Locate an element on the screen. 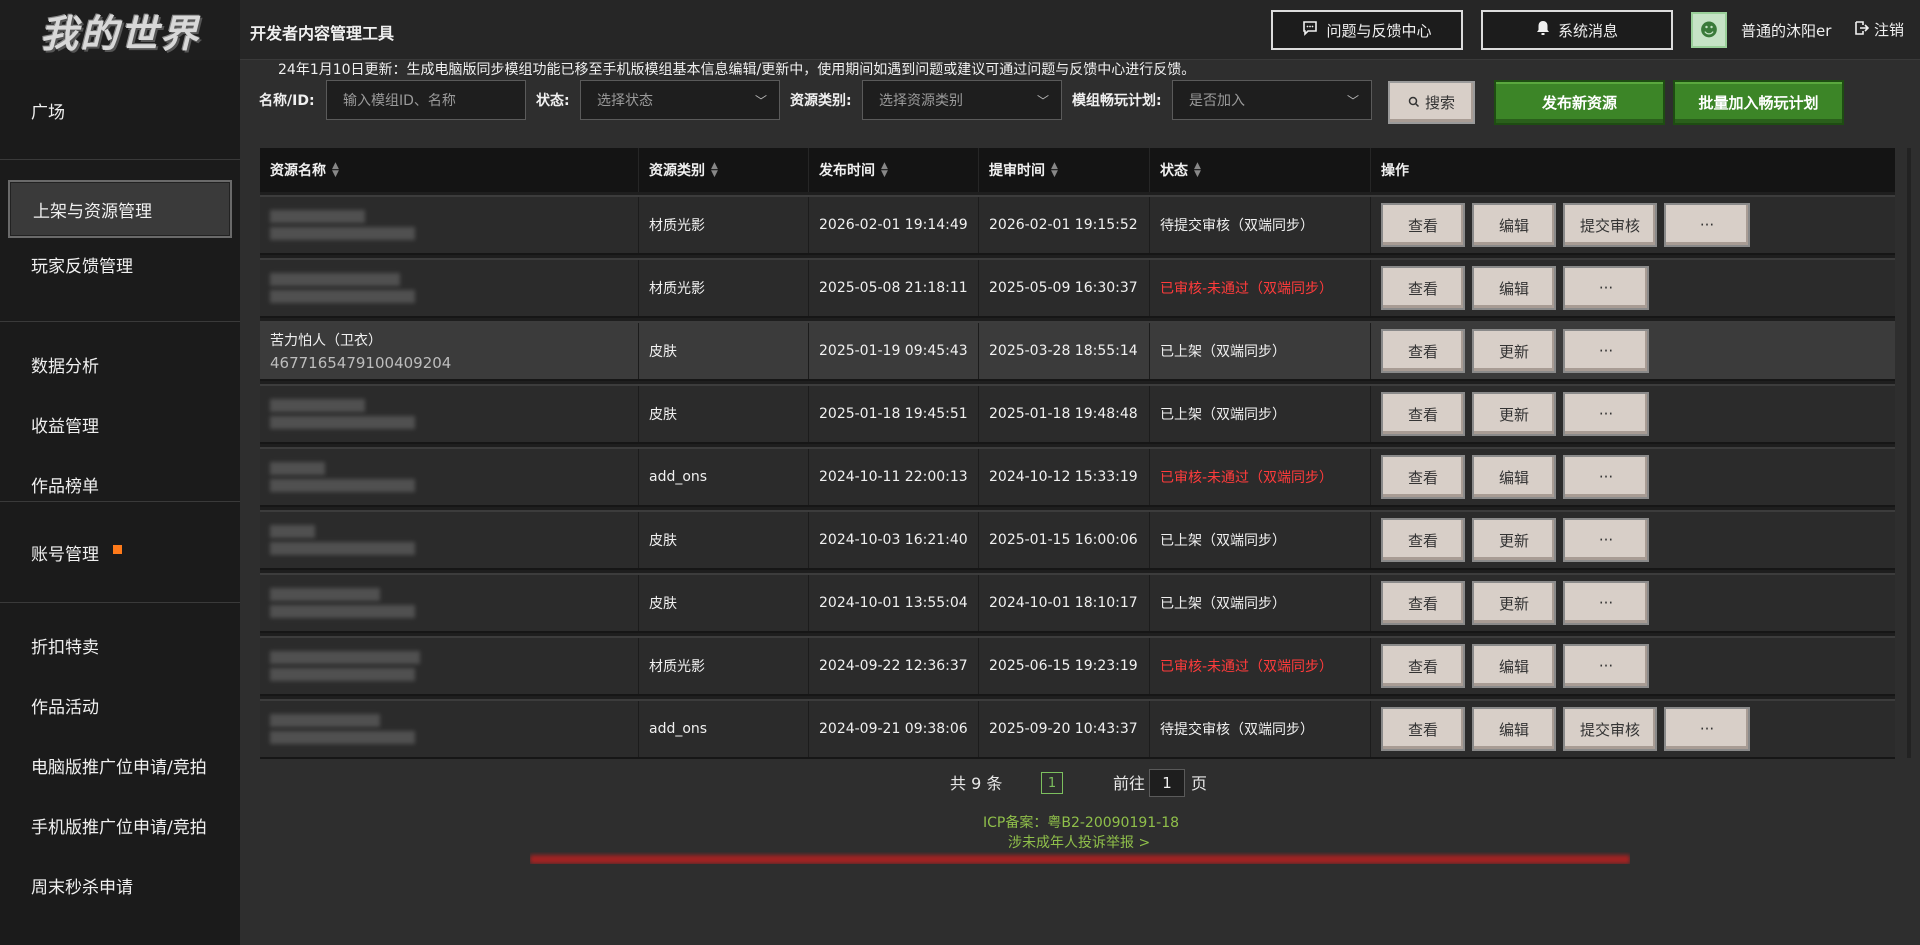 The width and height of the screenshot is (1920, 945). sidebar-item-resource-management: 上架与资源管理 is located at coordinates (120, 209).